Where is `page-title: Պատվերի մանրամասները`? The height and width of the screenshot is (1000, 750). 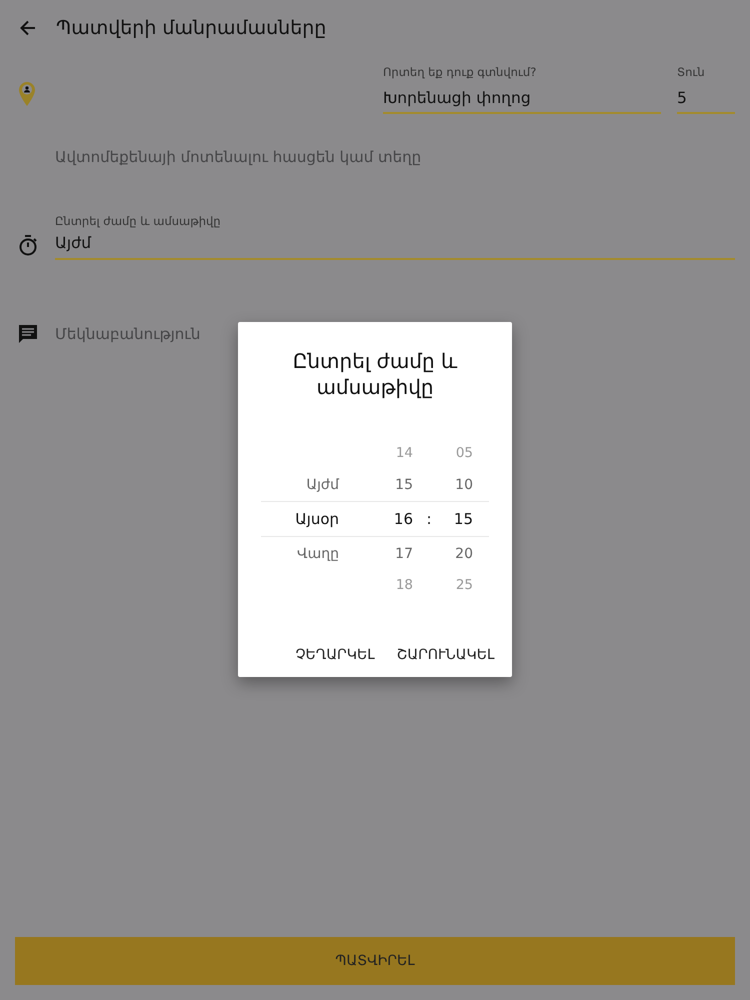 page-title: Պատվերի մանրամասները is located at coordinates (191, 28).